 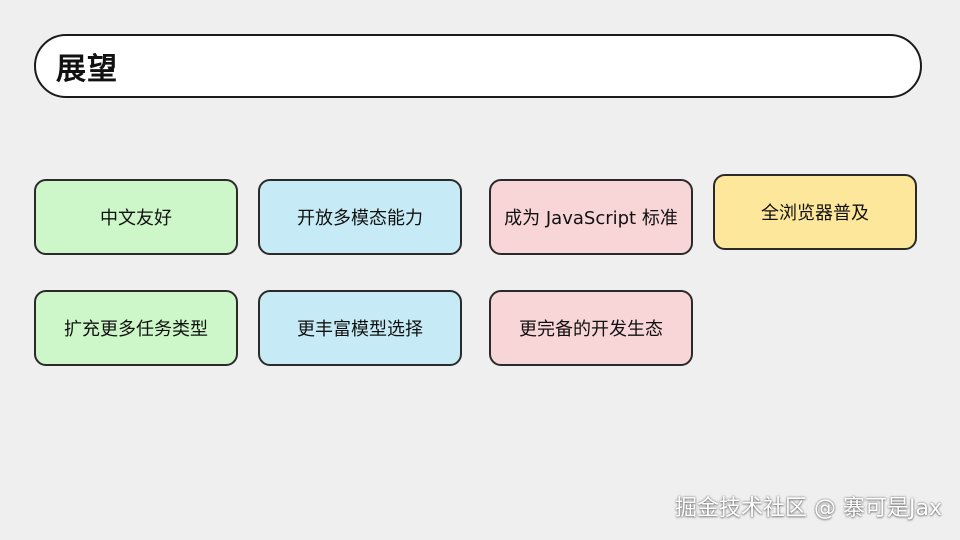 I want to click on card-chinese-friendly: 中文友好, so click(x=136, y=217).